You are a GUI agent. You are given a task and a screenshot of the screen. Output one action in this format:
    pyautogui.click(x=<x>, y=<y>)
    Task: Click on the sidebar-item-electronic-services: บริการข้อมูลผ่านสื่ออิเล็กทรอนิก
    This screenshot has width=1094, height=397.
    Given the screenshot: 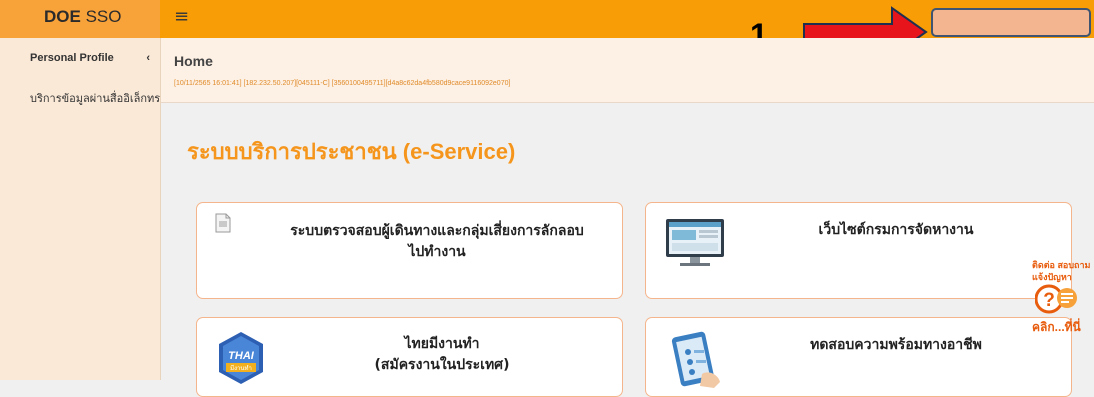 What is the action you would take?
    pyautogui.click(x=97, y=98)
    